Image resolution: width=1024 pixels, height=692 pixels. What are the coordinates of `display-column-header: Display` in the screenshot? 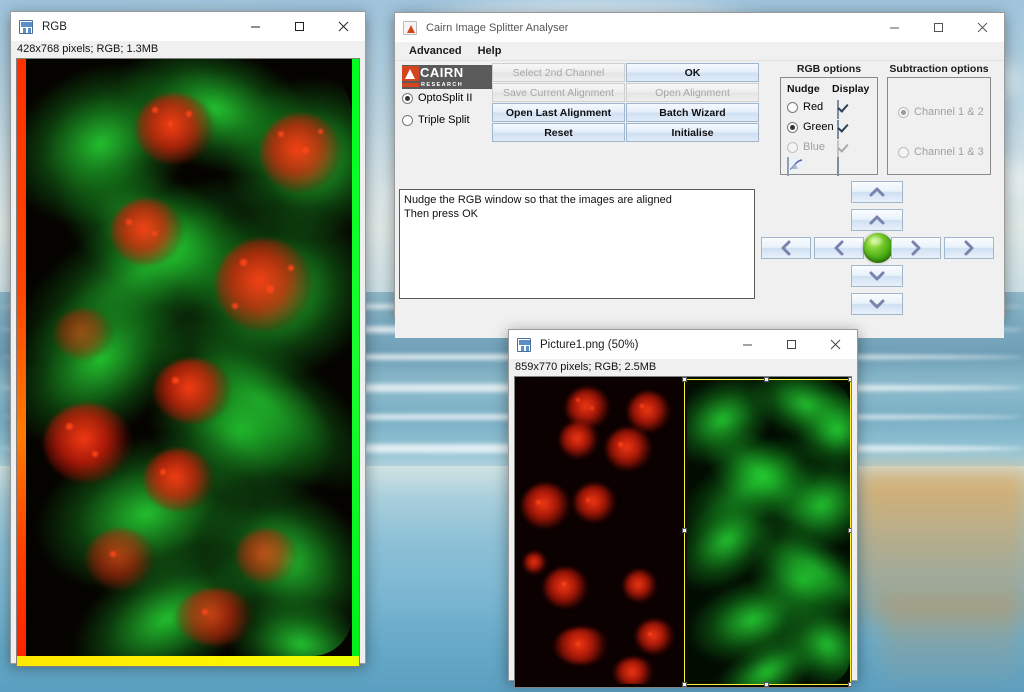 It's located at (851, 89).